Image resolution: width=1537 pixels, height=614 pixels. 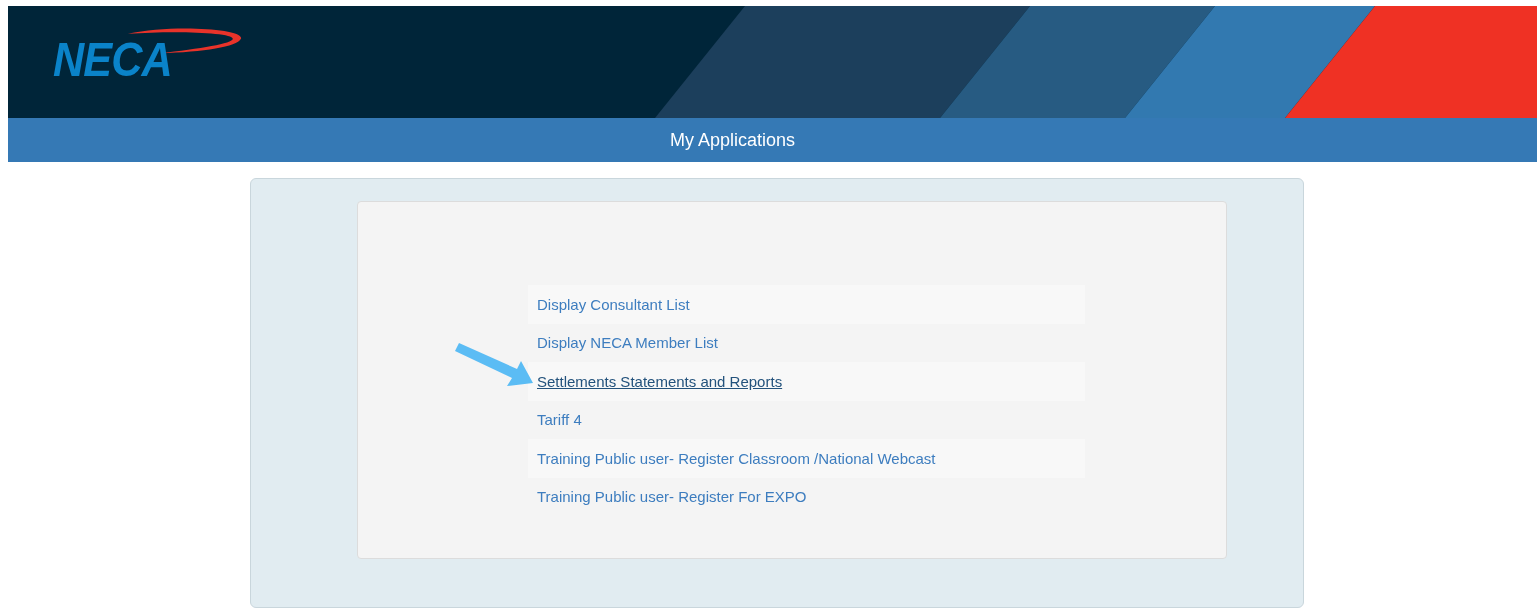 I want to click on application-link: Display NECA Member List, so click(x=627, y=343).